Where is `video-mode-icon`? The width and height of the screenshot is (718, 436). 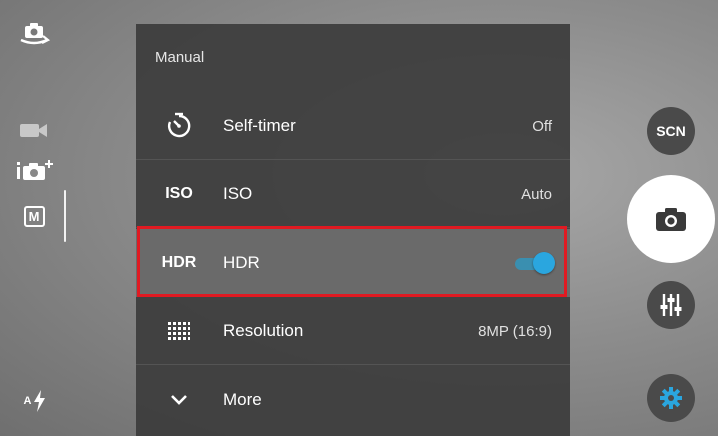
video-mode-icon is located at coordinates (34, 130).